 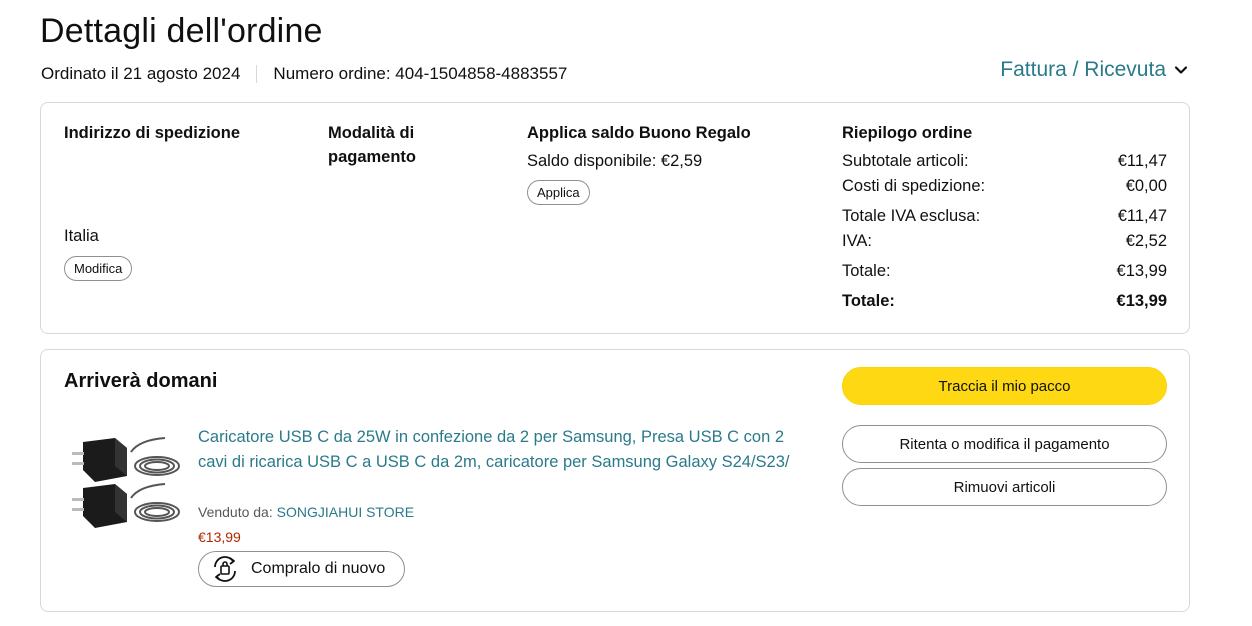 What do you see at coordinates (235, 512) in the screenshot?
I see `sold-by-label: Venduto da:` at bounding box center [235, 512].